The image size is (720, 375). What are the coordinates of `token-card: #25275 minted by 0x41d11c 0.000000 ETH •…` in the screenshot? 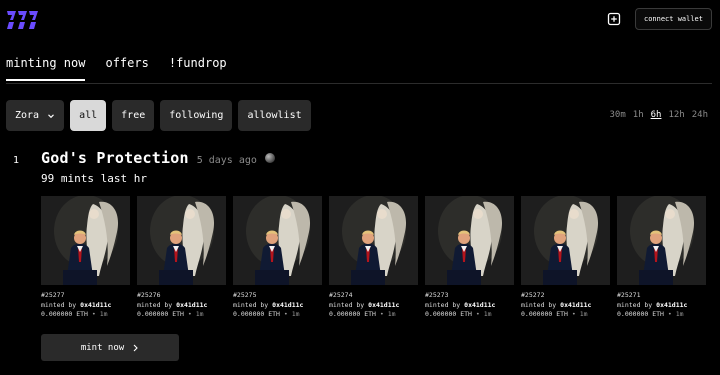 It's located at (277, 258).